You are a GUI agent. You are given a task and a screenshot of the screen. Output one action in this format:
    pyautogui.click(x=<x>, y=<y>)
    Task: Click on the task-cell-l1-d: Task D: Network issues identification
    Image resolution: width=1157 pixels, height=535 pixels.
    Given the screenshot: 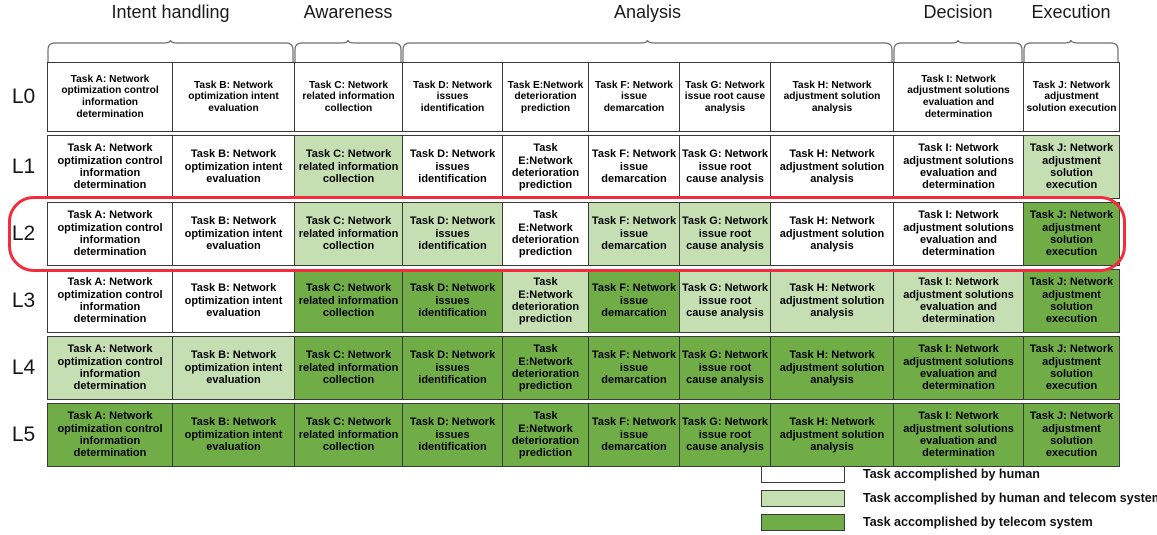 What is the action you would take?
    pyautogui.click(x=453, y=167)
    